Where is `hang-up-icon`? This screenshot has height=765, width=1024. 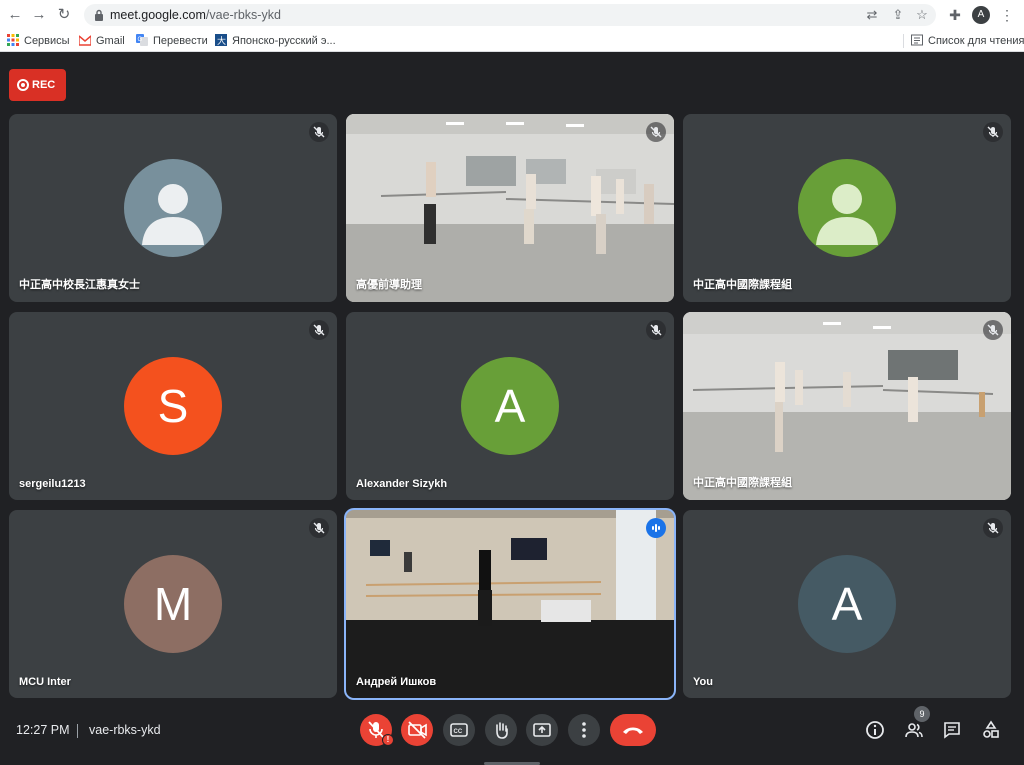
hang-up-icon is located at coordinates (633, 730).